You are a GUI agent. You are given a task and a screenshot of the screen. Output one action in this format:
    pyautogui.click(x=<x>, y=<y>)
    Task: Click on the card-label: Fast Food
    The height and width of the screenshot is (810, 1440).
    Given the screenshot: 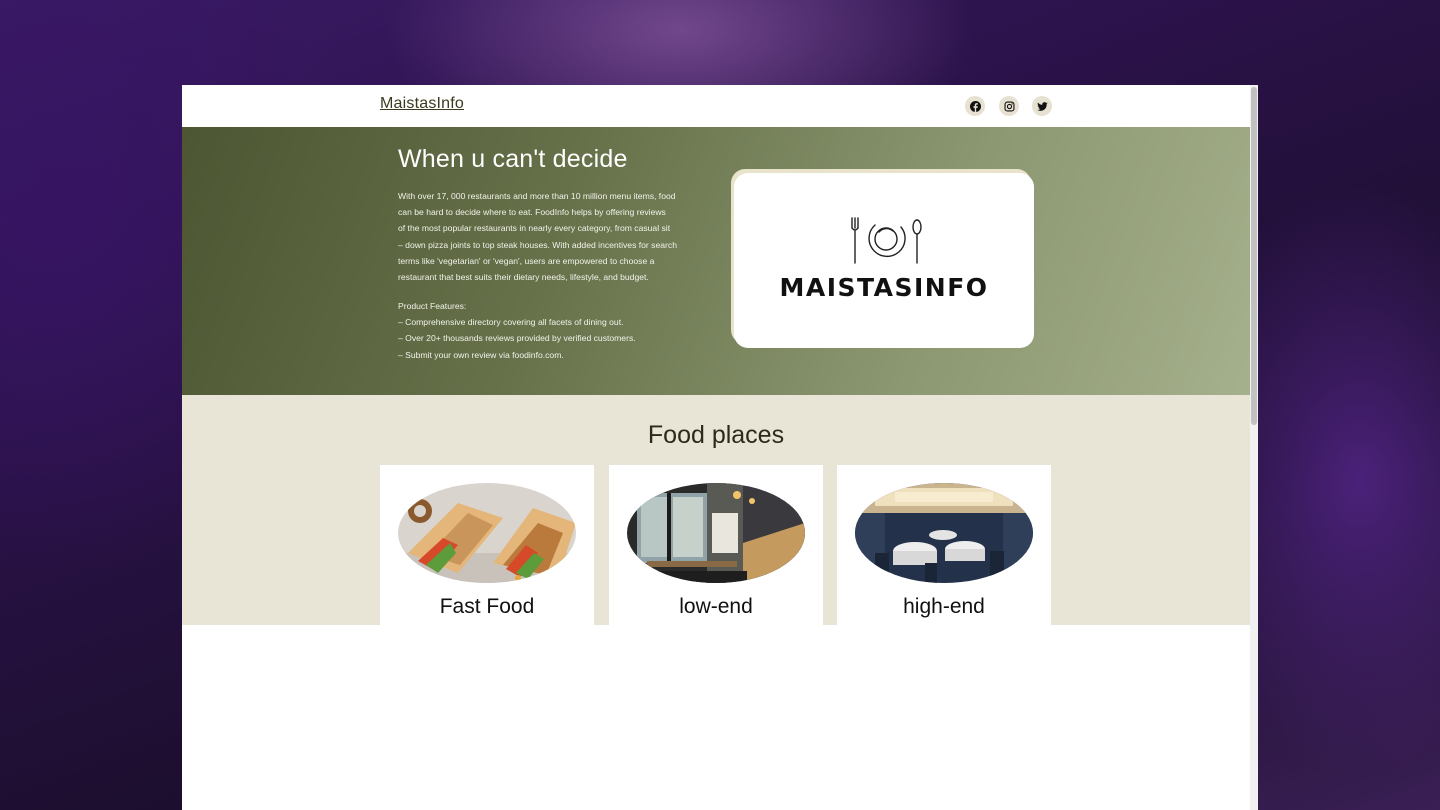 What is the action you would take?
    pyautogui.click(x=487, y=606)
    